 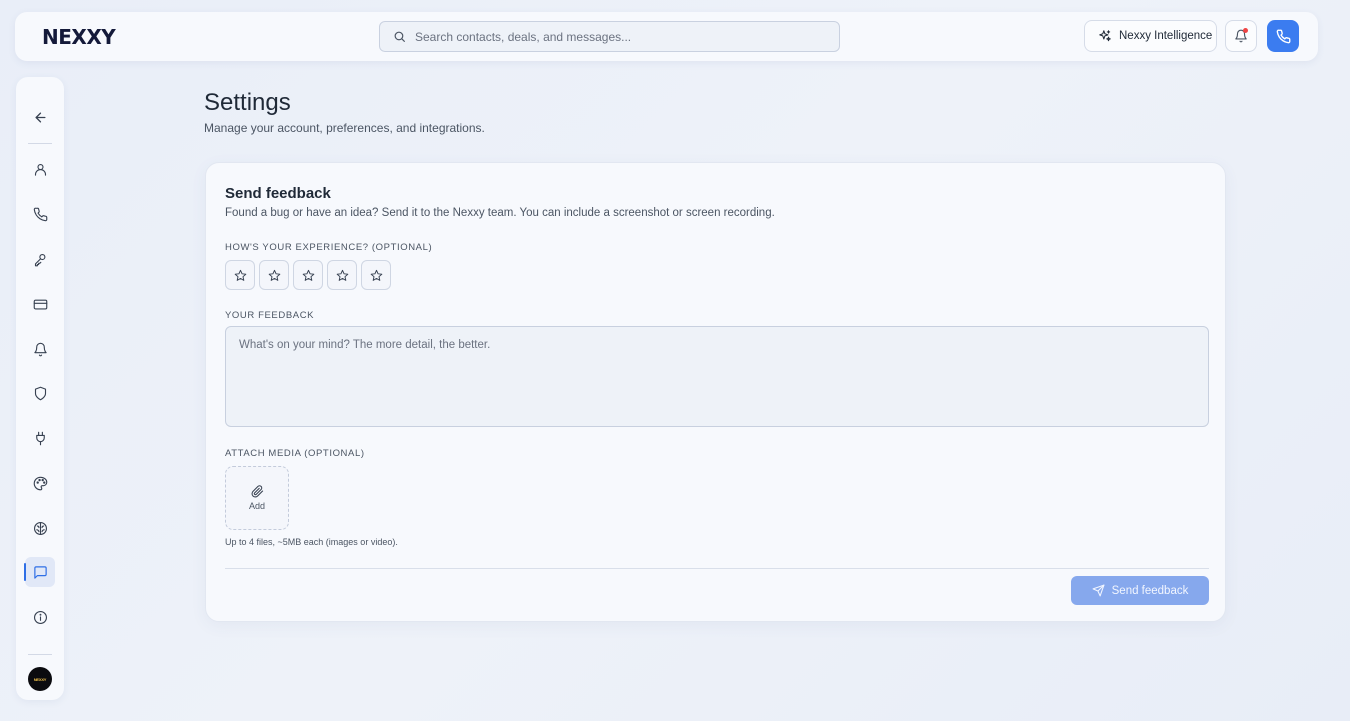 I want to click on bell-icon, so click(x=40, y=349).